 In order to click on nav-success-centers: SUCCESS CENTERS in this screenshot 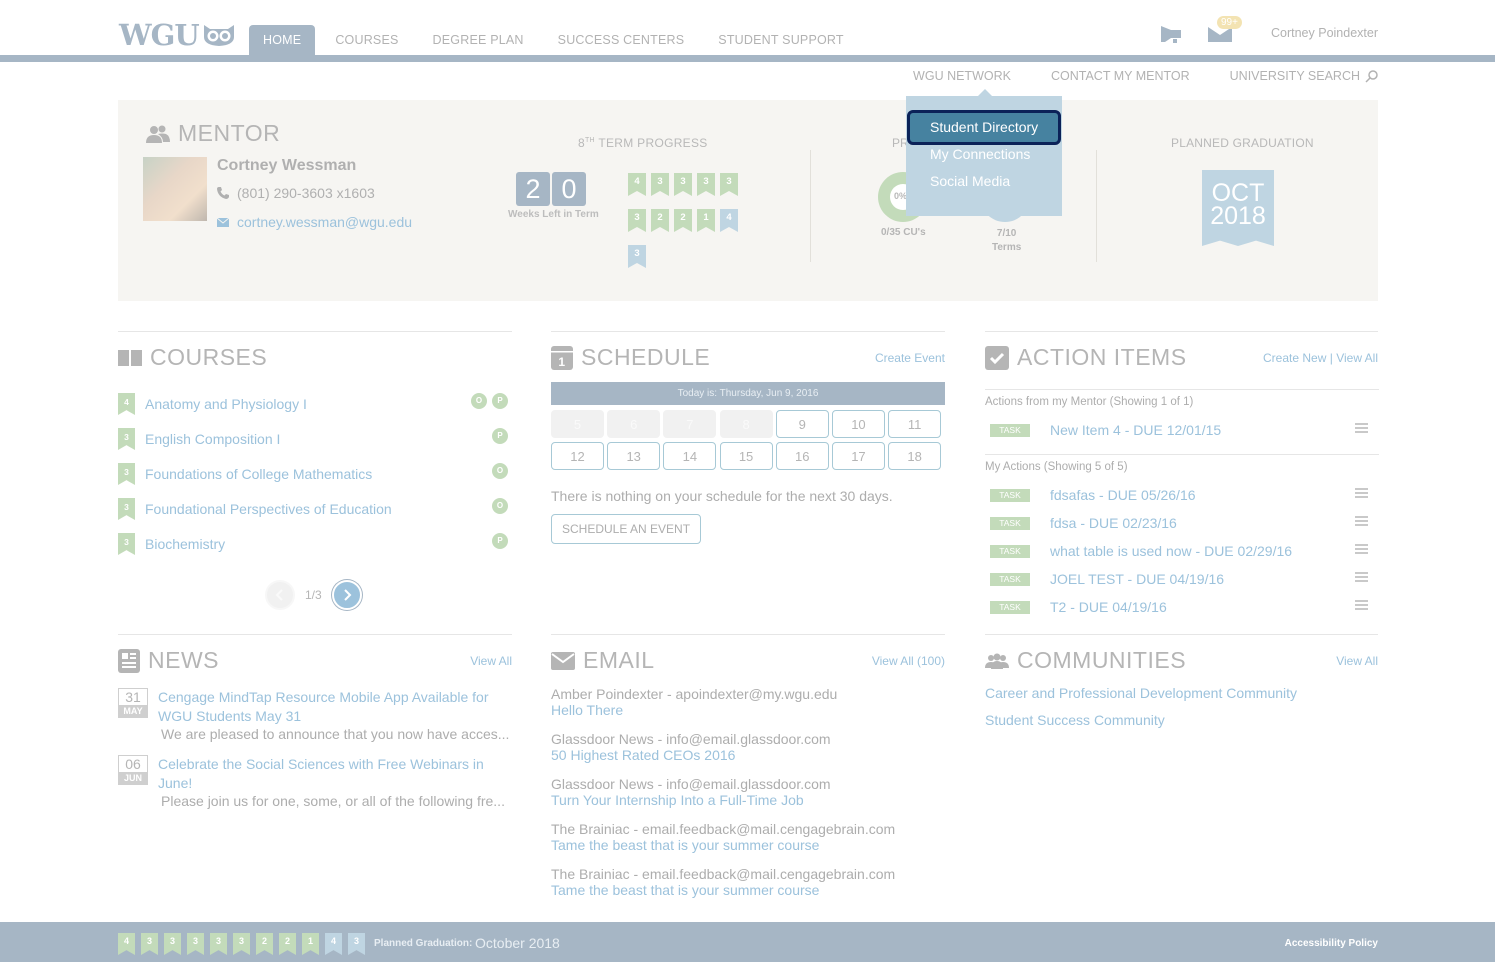, I will do `click(621, 40)`.